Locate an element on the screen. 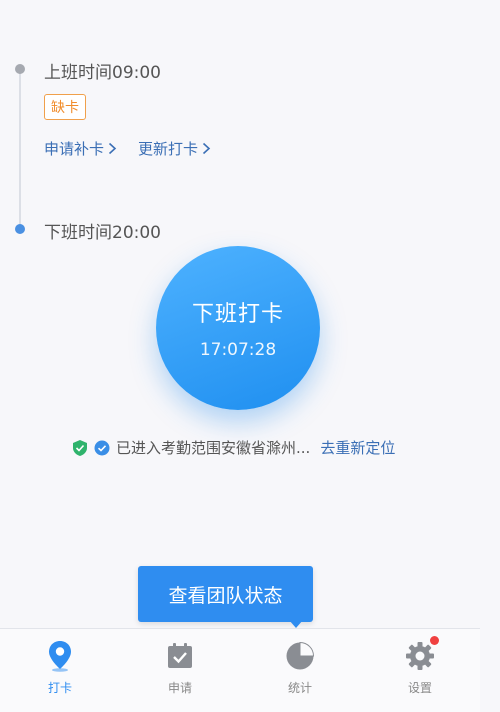  tab-punch: 打卡 is located at coordinates (60, 670).